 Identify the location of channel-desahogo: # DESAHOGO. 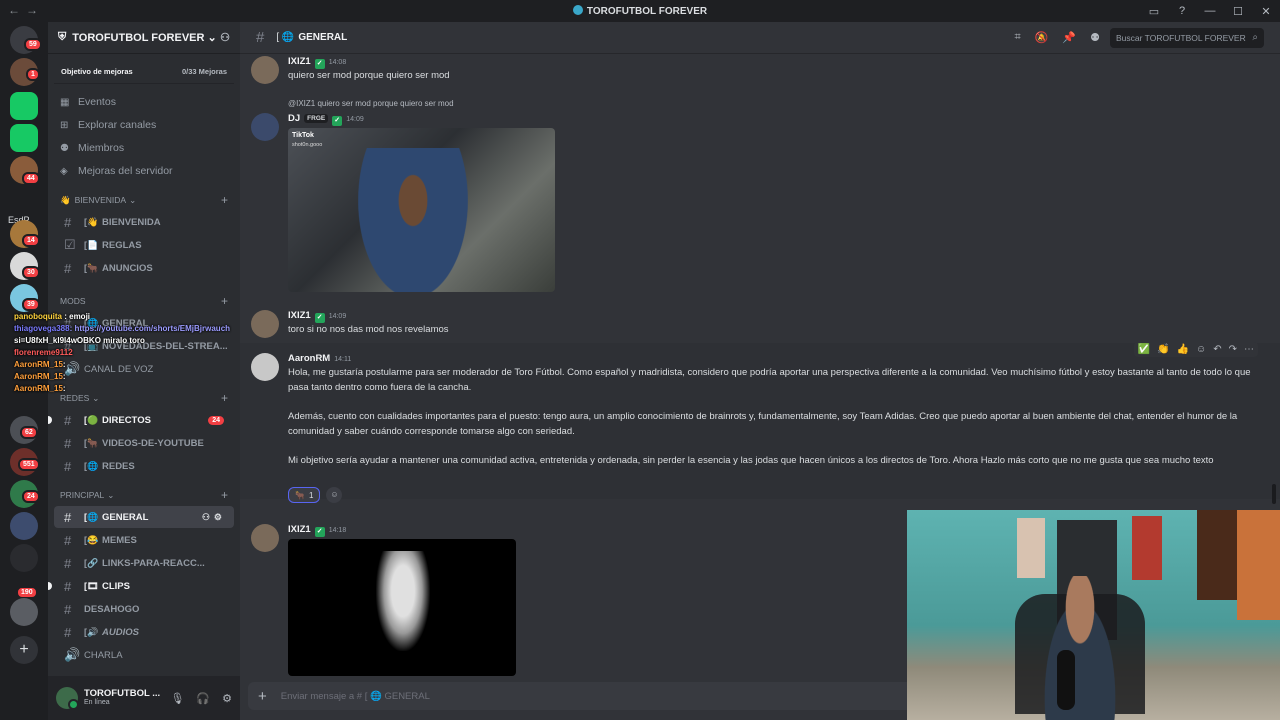
(144, 609).